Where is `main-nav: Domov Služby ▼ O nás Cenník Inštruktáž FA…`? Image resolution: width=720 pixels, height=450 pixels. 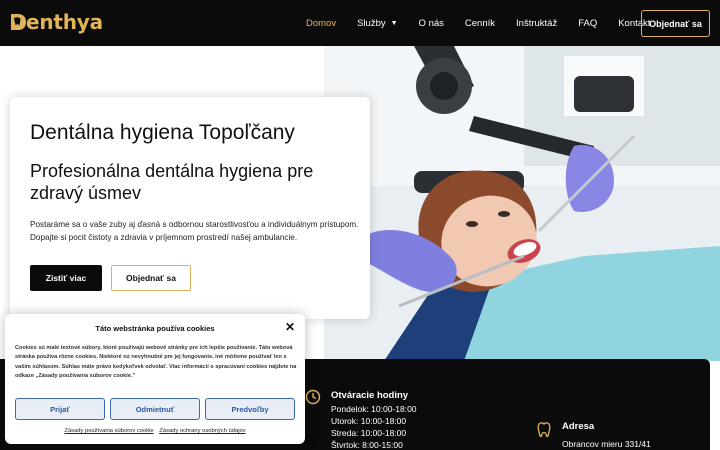 main-nav: Domov Služby ▼ O nás Cenník Inštruktáž FA… is located at coordinates (488, 23).